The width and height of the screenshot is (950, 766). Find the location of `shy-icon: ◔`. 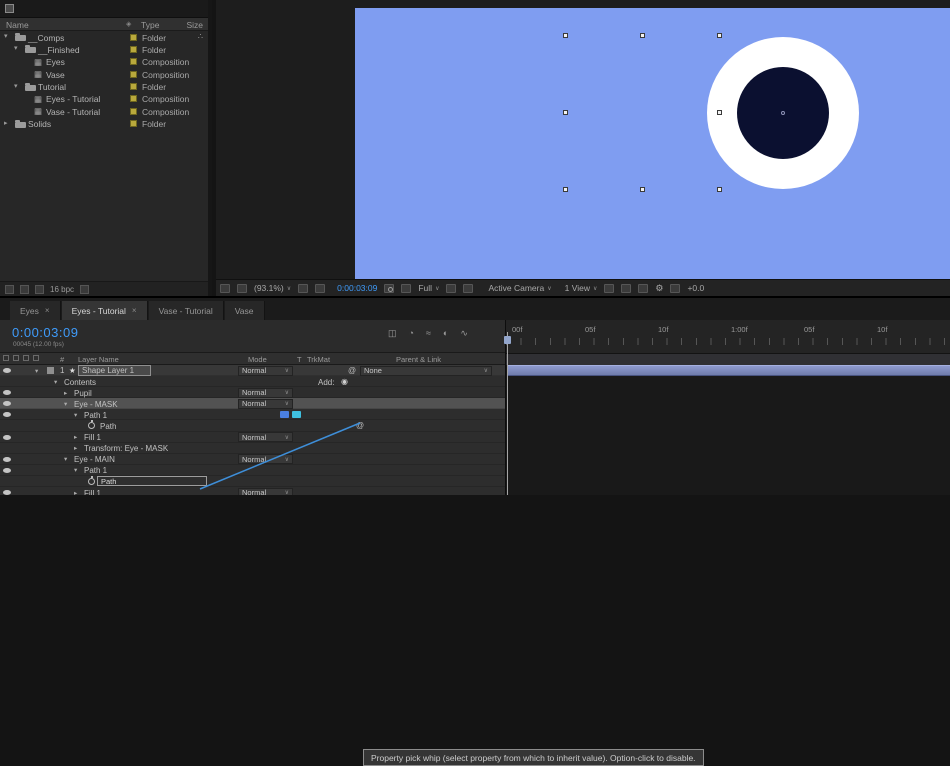

shy-icon: ◔ is located at coordinates (411, 333).